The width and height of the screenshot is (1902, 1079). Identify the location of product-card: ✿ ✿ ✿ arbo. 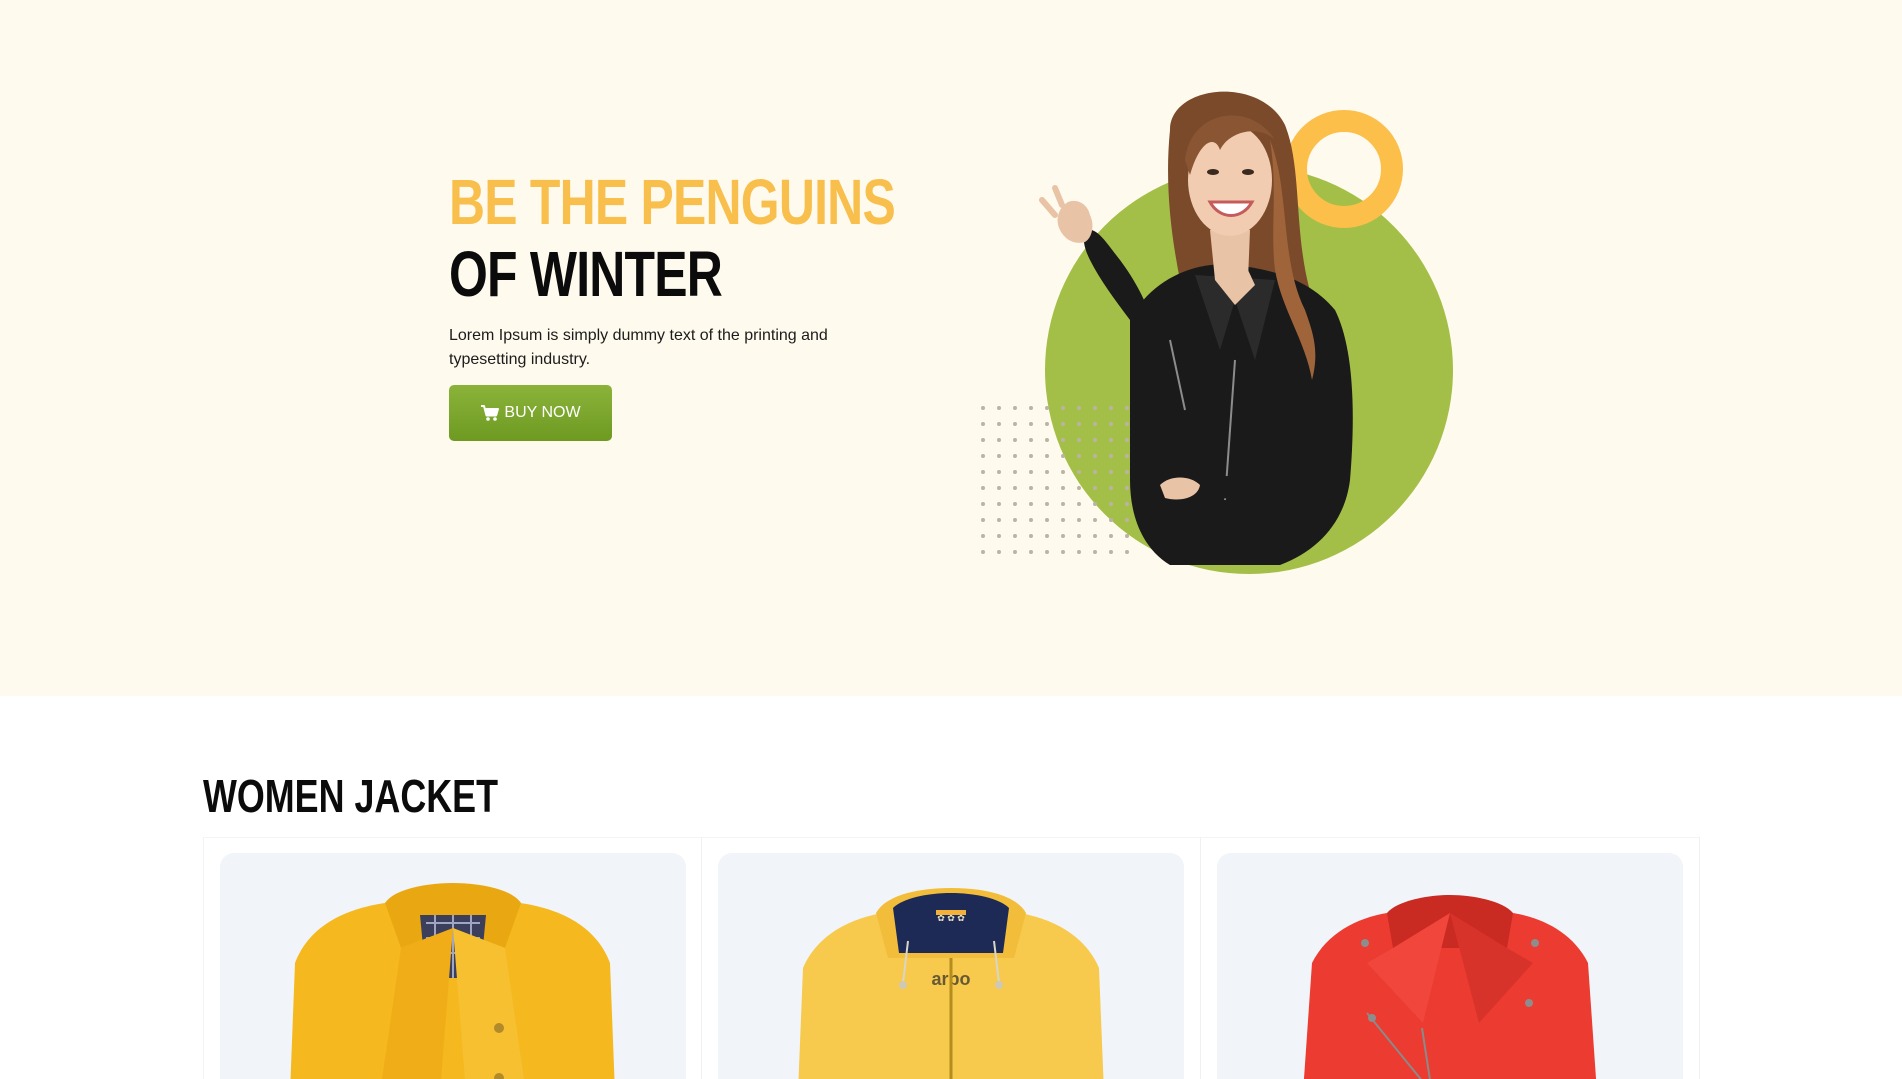
(951, 958).